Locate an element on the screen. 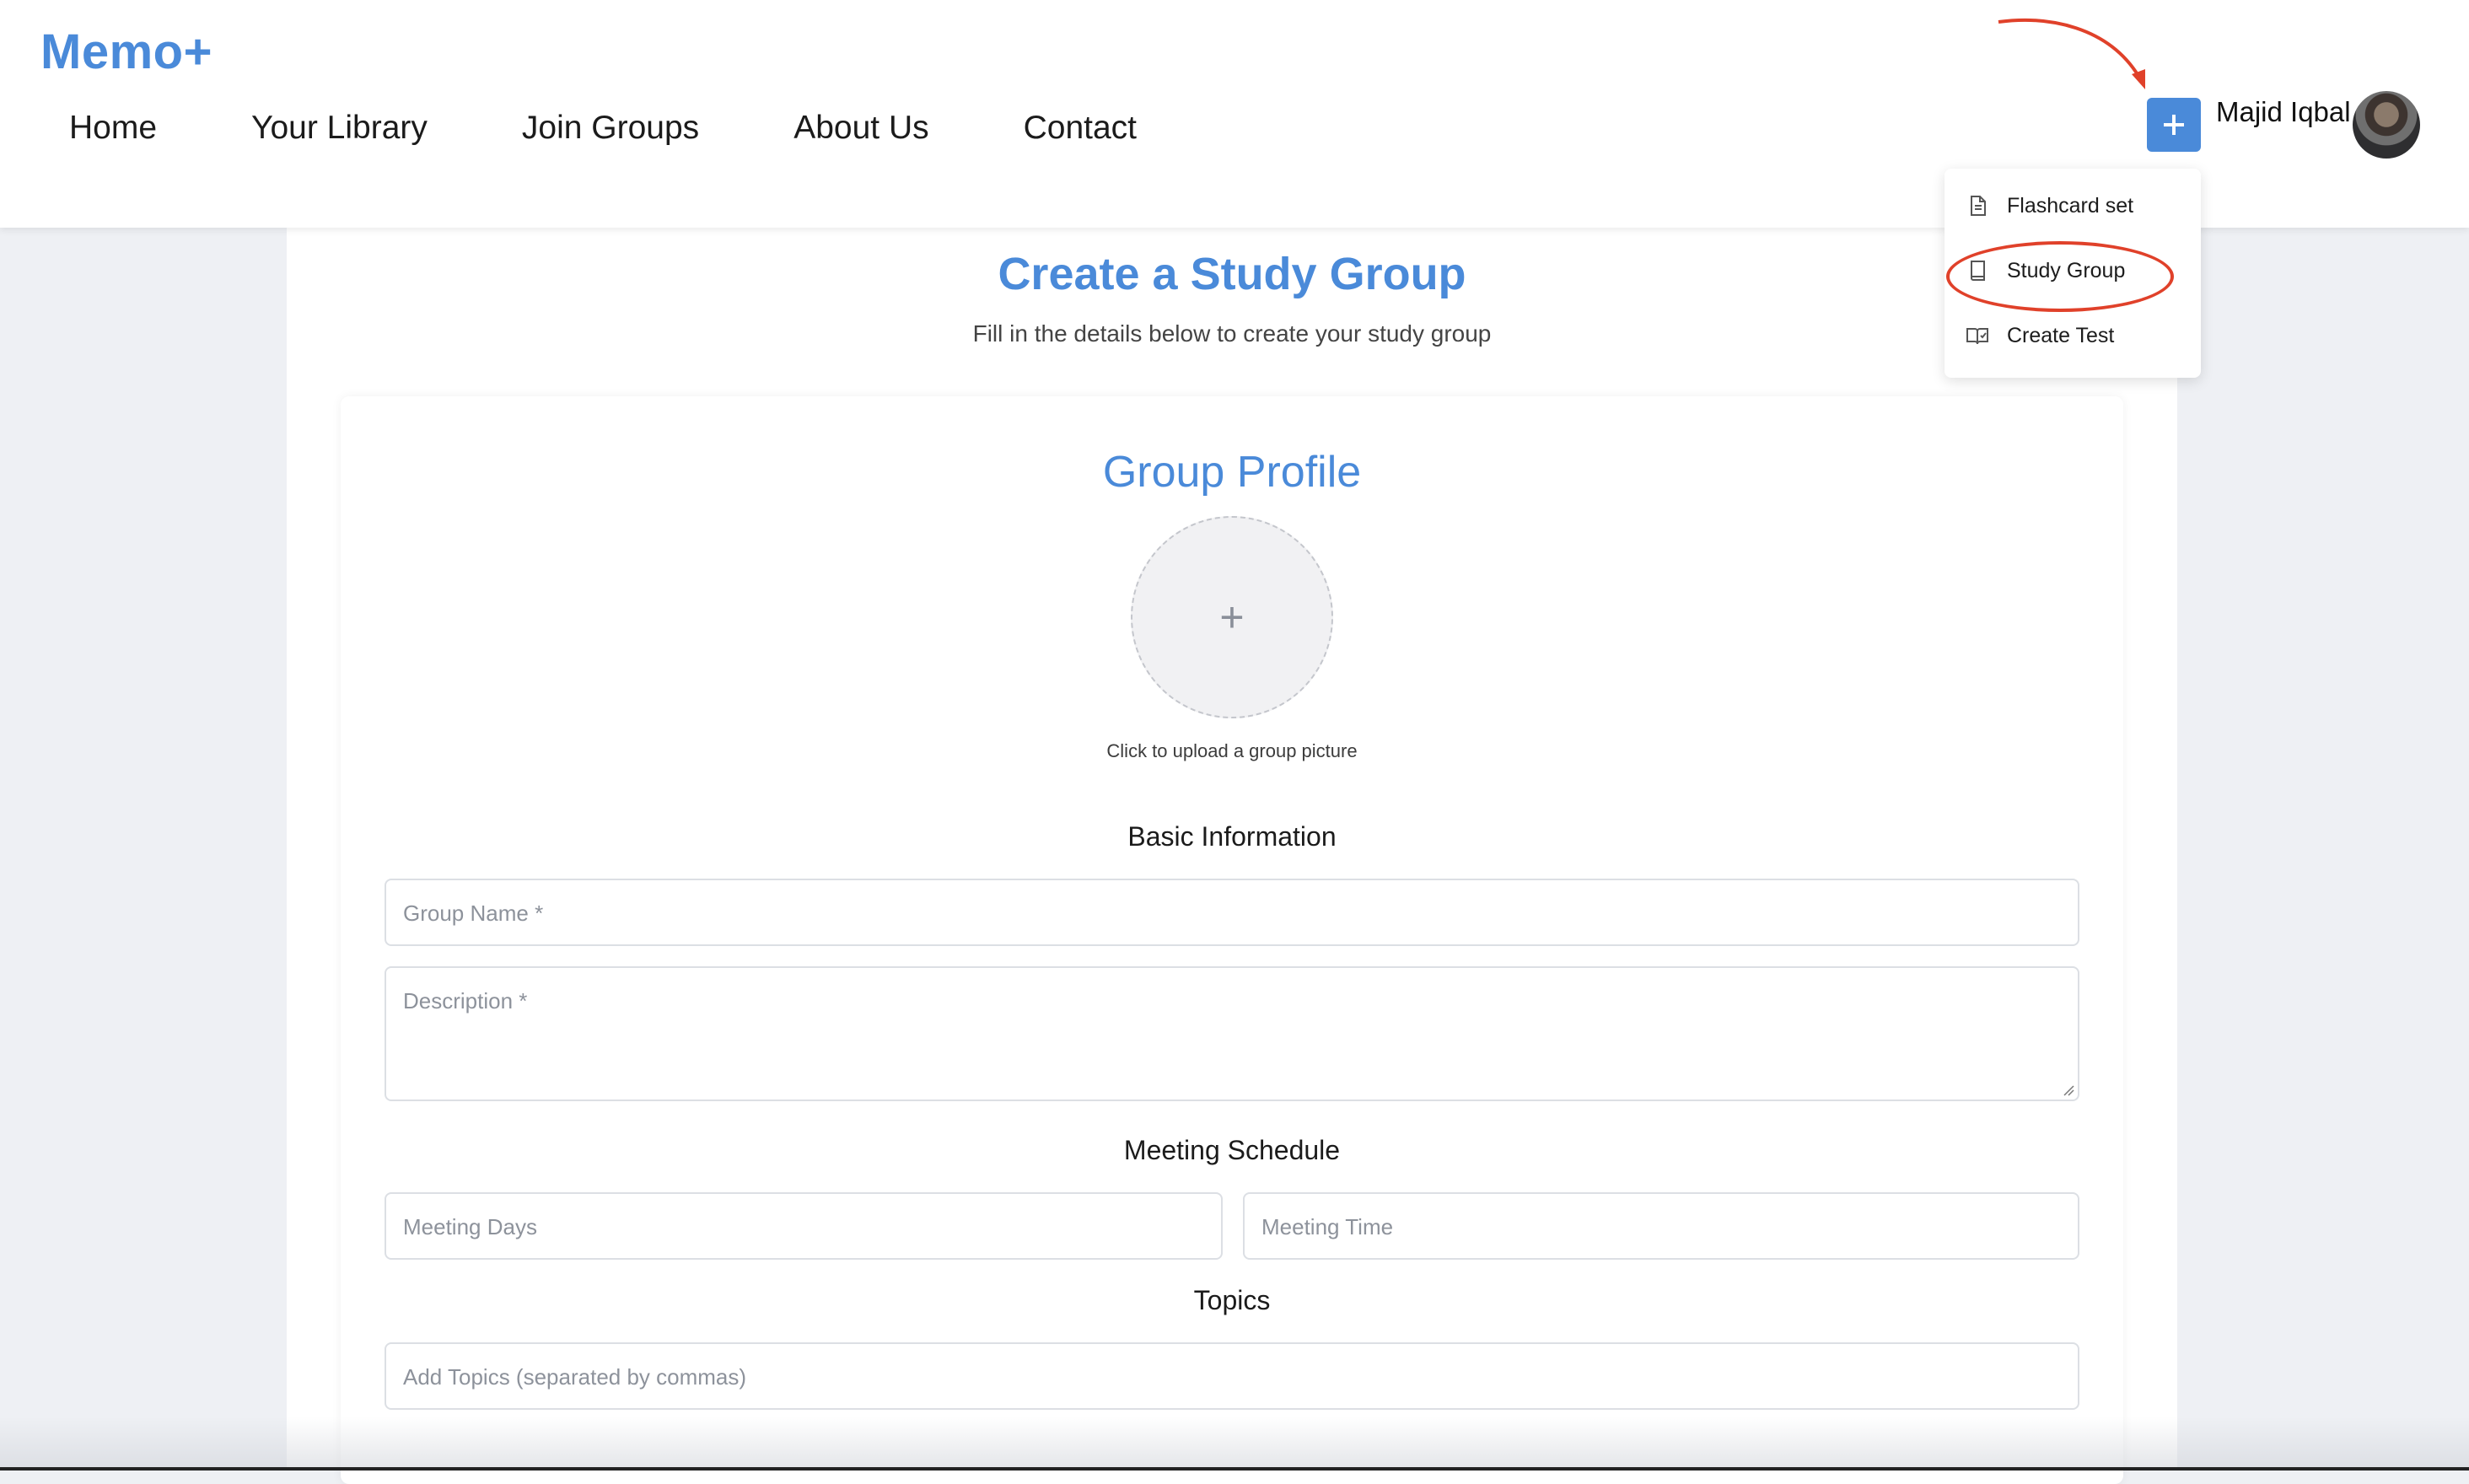 This screenshot has width=2469, height=1484. avatar is located at coordinates (2386, 125).